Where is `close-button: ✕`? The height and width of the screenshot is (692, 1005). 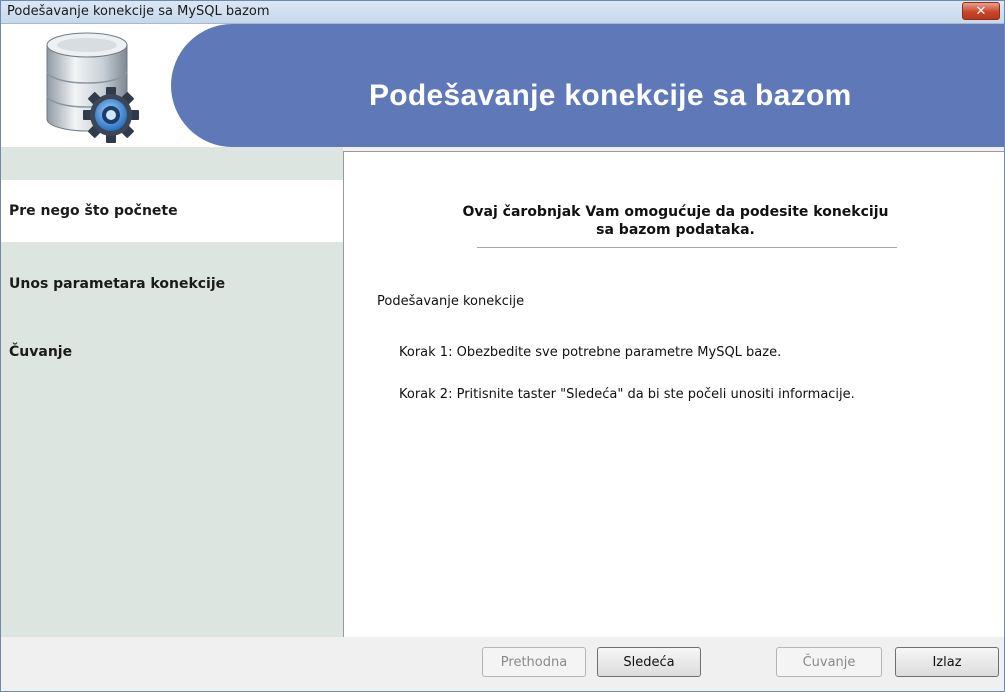 close-button: ✕ is located at coordinates (981, 11).